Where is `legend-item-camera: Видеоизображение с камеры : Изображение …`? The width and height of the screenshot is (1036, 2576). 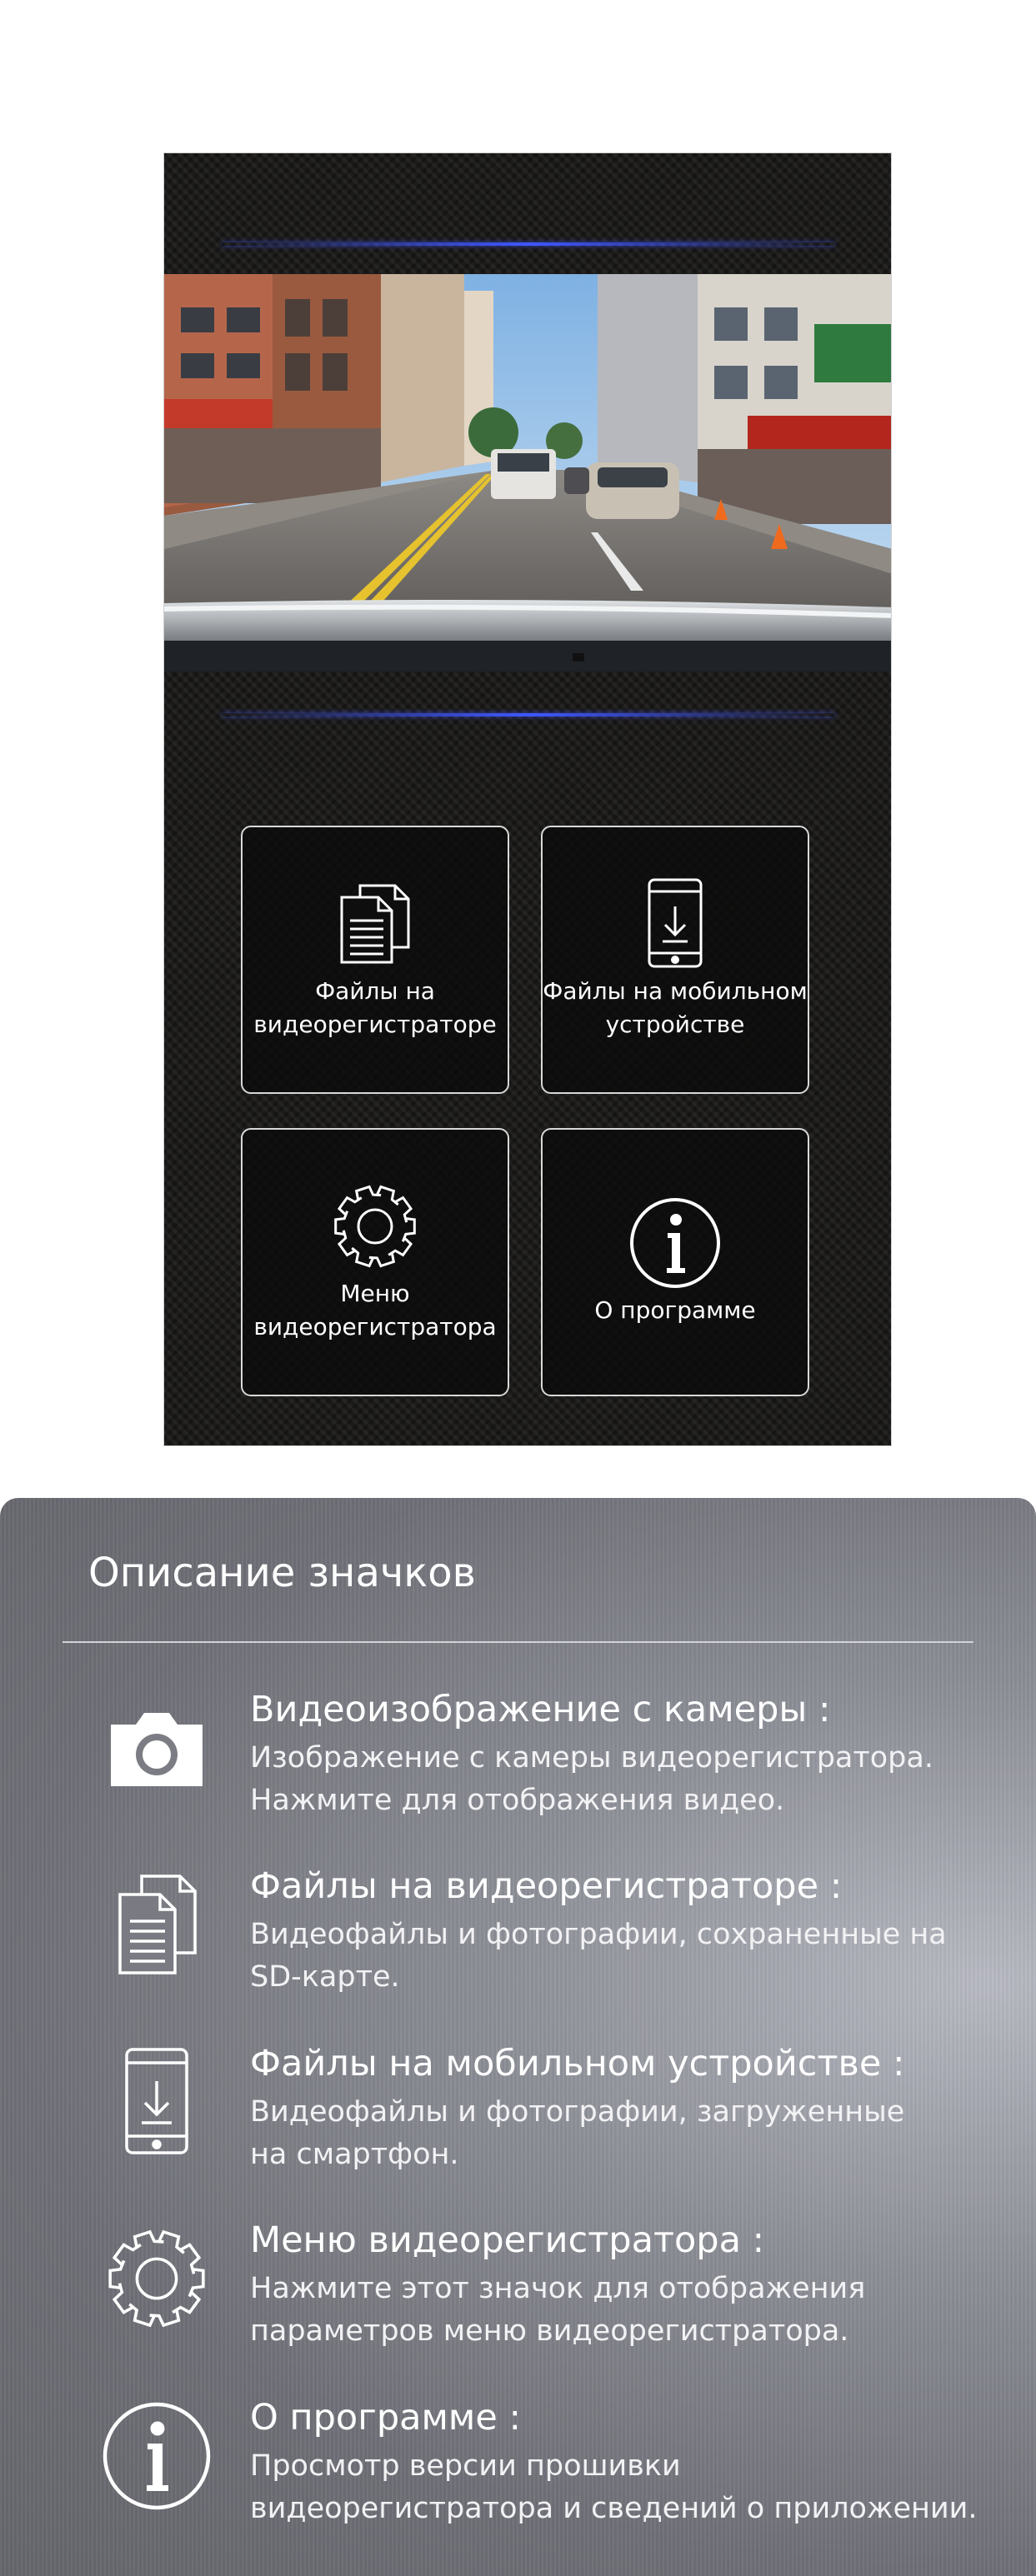
legend-item-camera: Видеоизображение с камеры : Изображение … is located at coordinates (518, 1768).